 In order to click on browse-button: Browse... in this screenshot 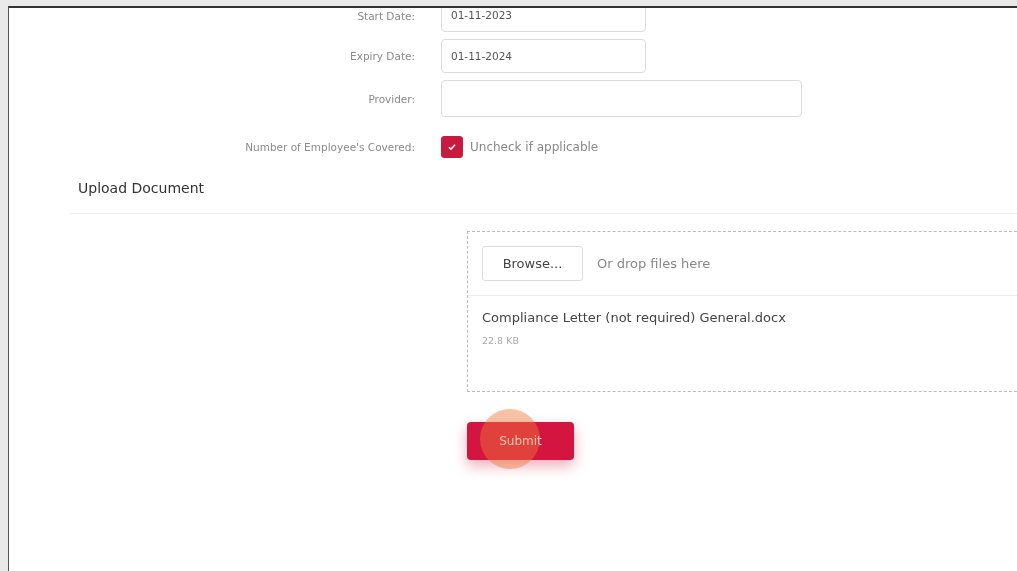, I will do `click(532, 263)`.